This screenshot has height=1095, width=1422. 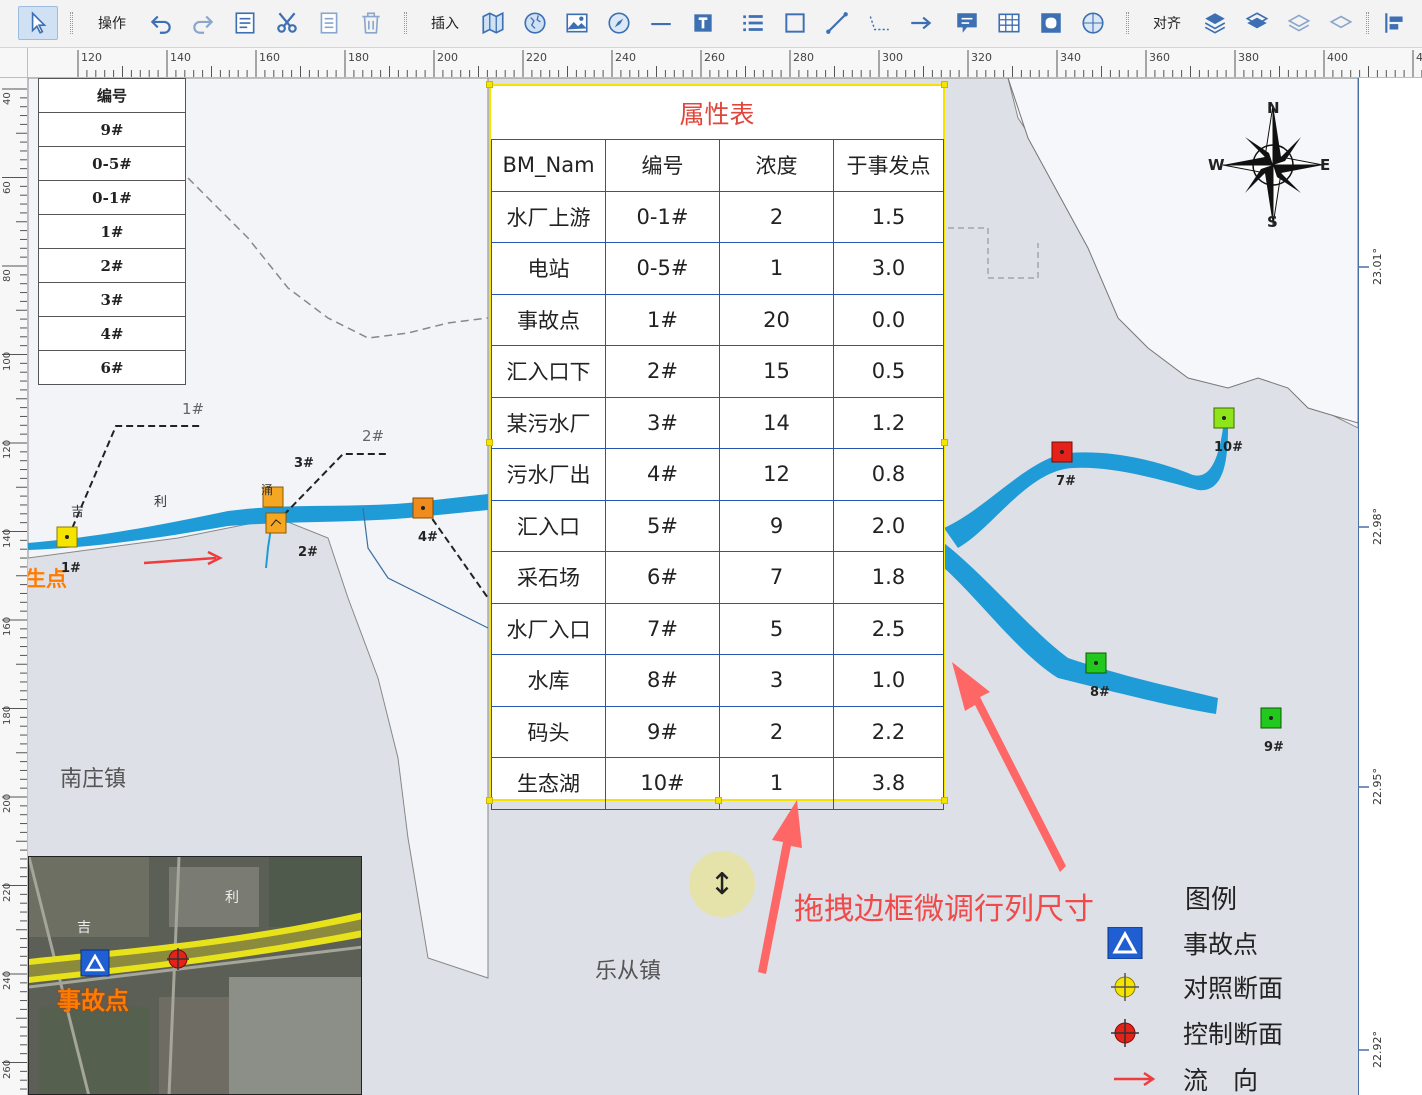 I want to click on attribute-table-cell: 事故点, so click(x=548, y=319).